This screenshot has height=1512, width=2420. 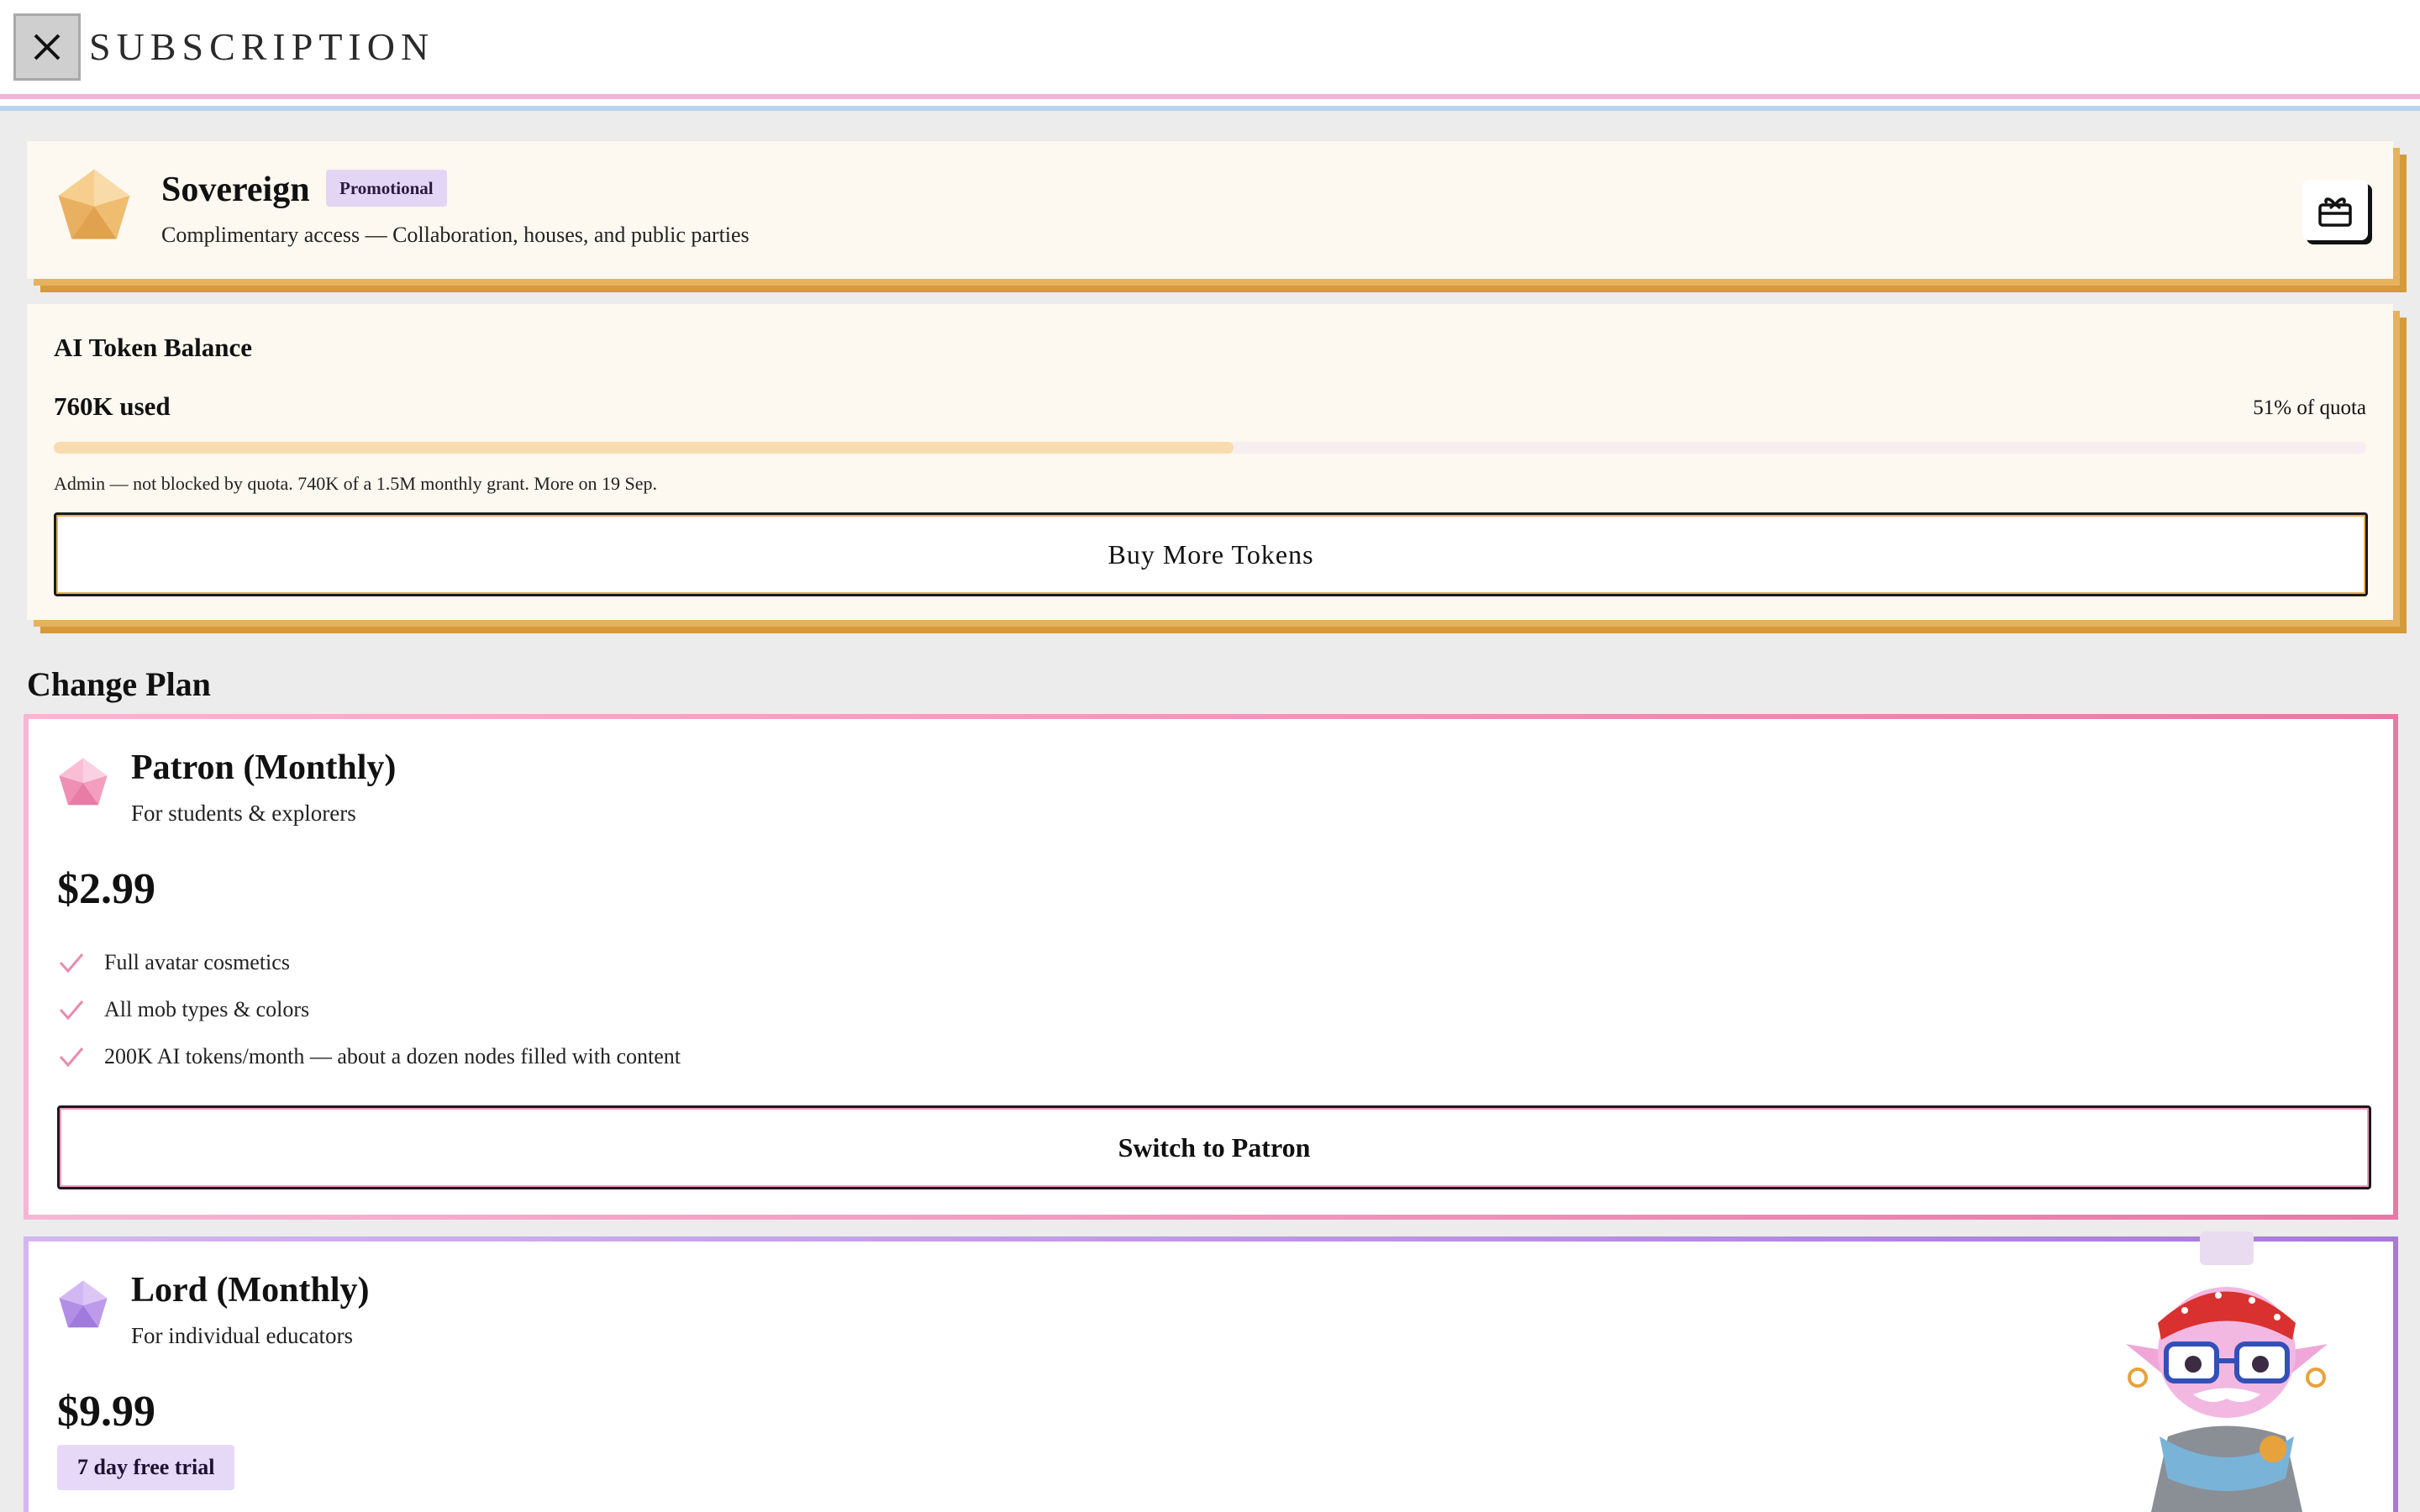 I want to click on top-bar: SUBSCRIPTION, so click(x=1210, y=47).